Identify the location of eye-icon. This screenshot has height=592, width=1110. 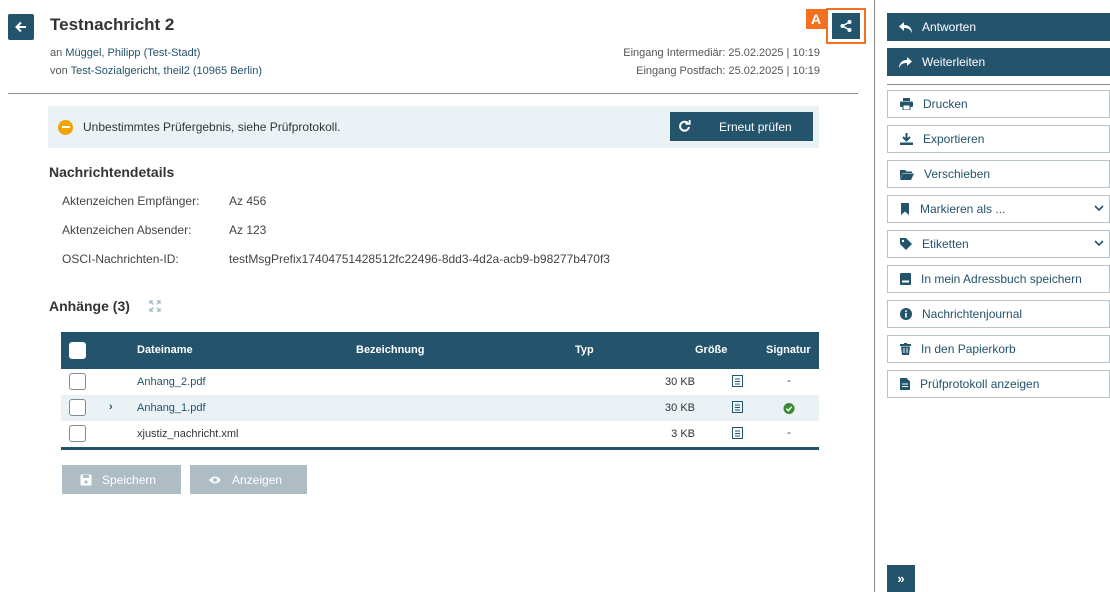
(215, 479).